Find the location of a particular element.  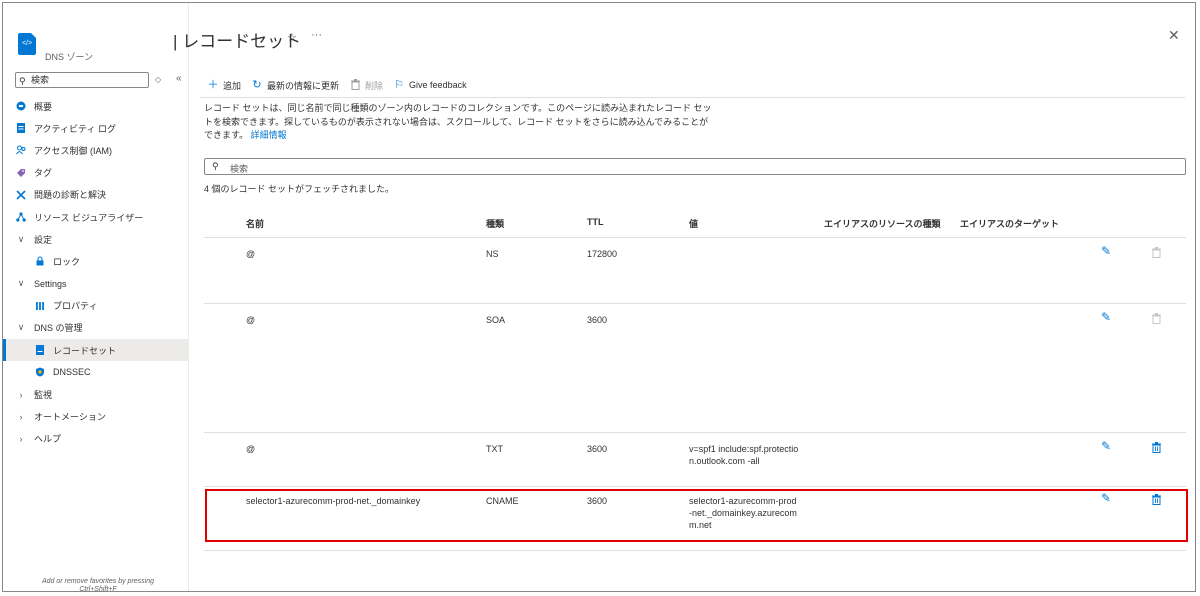

menu-search-input: ⚲ 検索 is located at coordinates (82, 80).